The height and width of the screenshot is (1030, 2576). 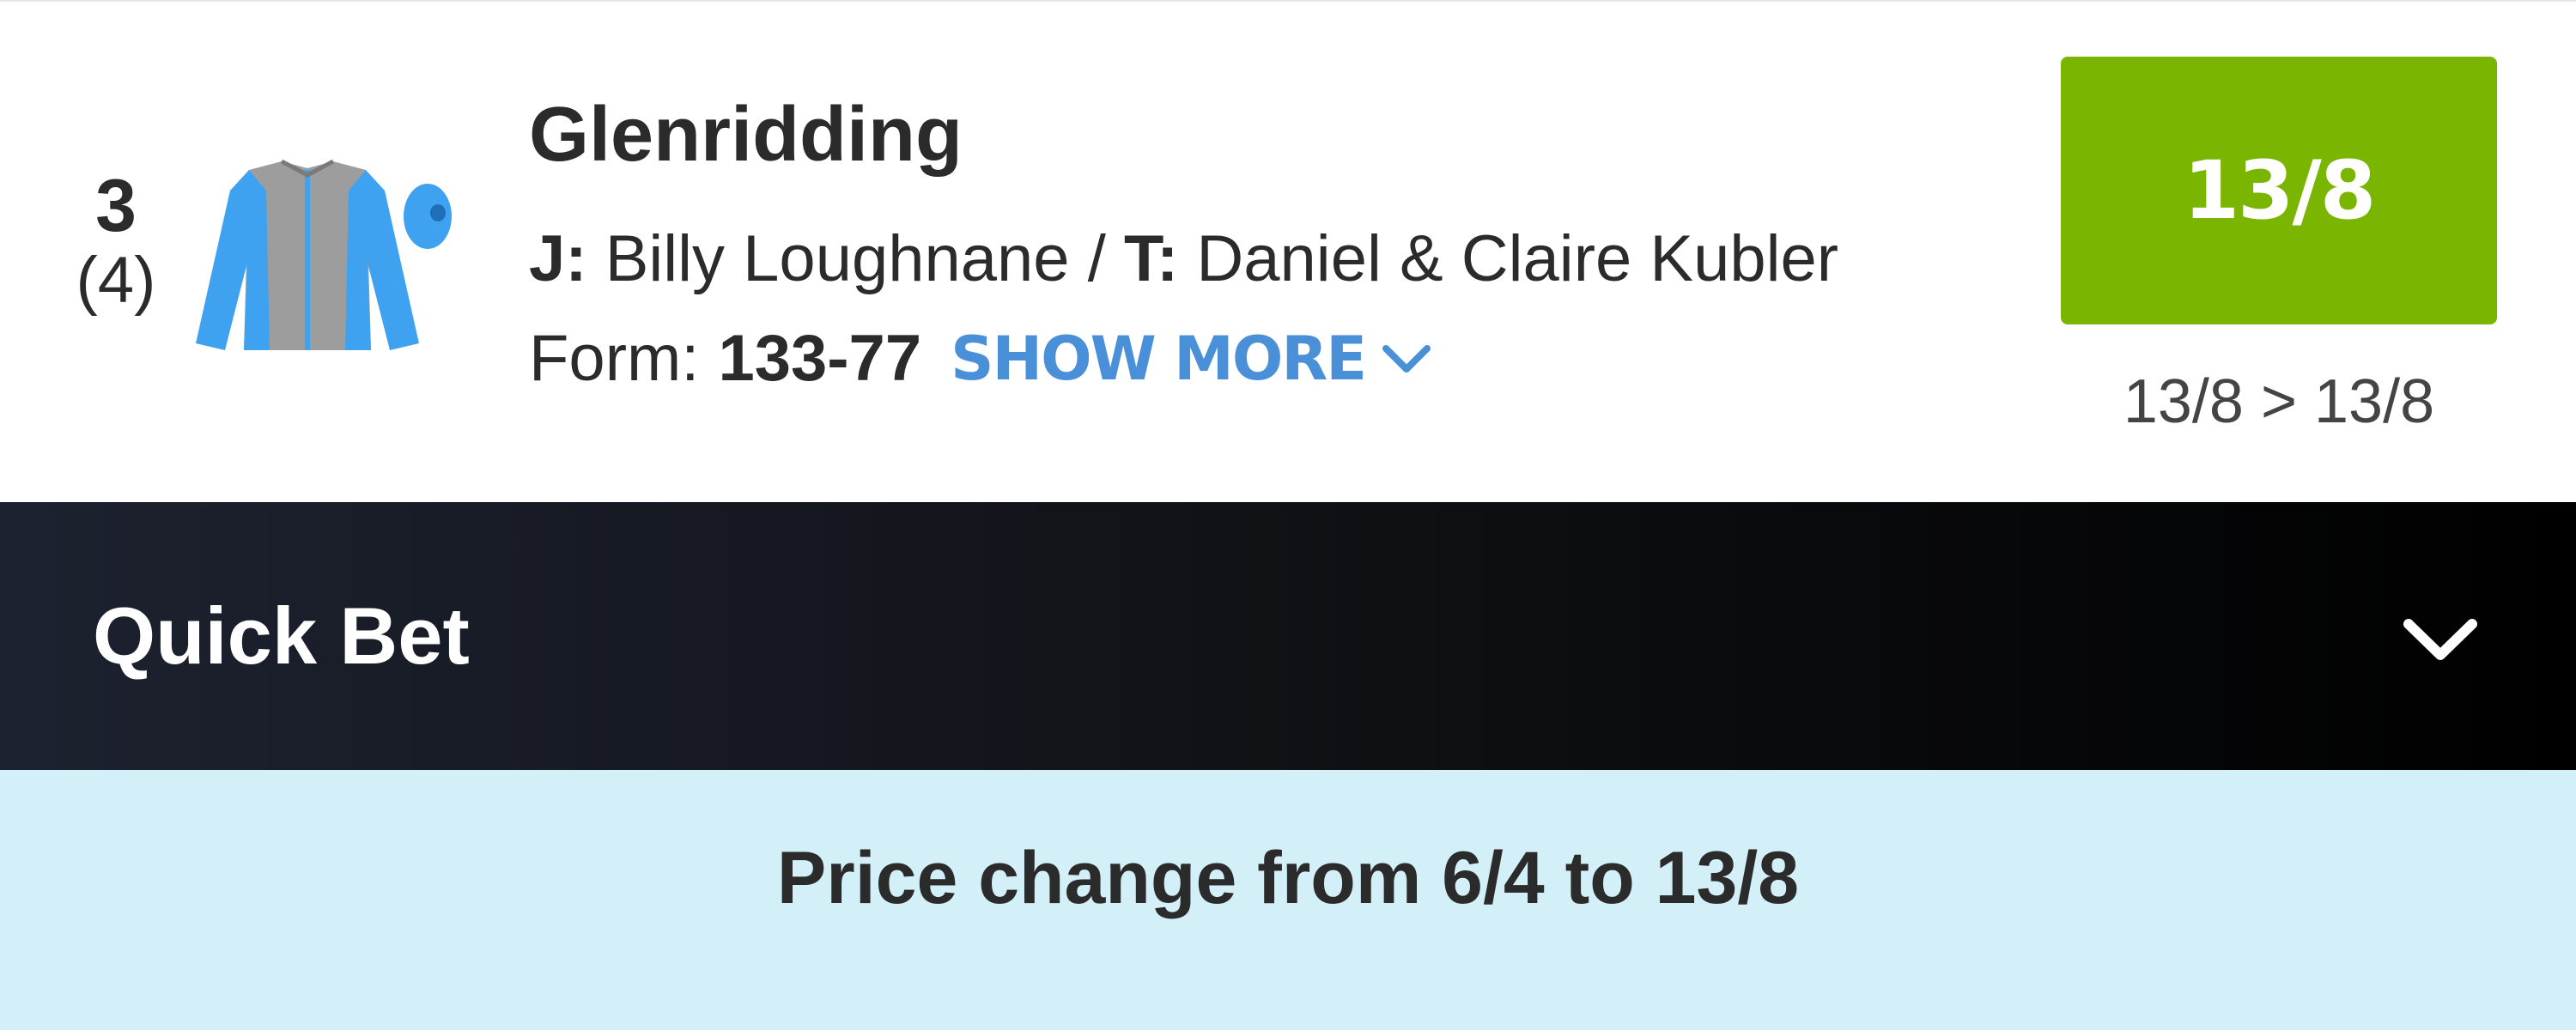 What do you see at coordinates (820, 358) in the screenshot?
I see `form-value: 133-77` at bounding box center [820, 358].